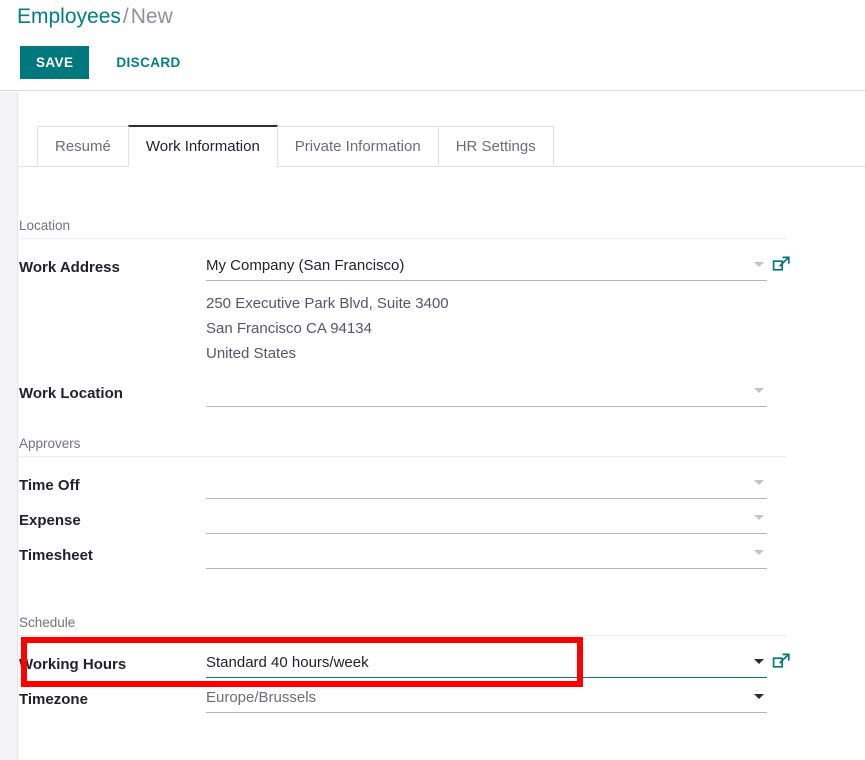  Describe the element at coordinates (151, 16) in the screenshot. I see `breadcrumb-current-new: New` at that location.